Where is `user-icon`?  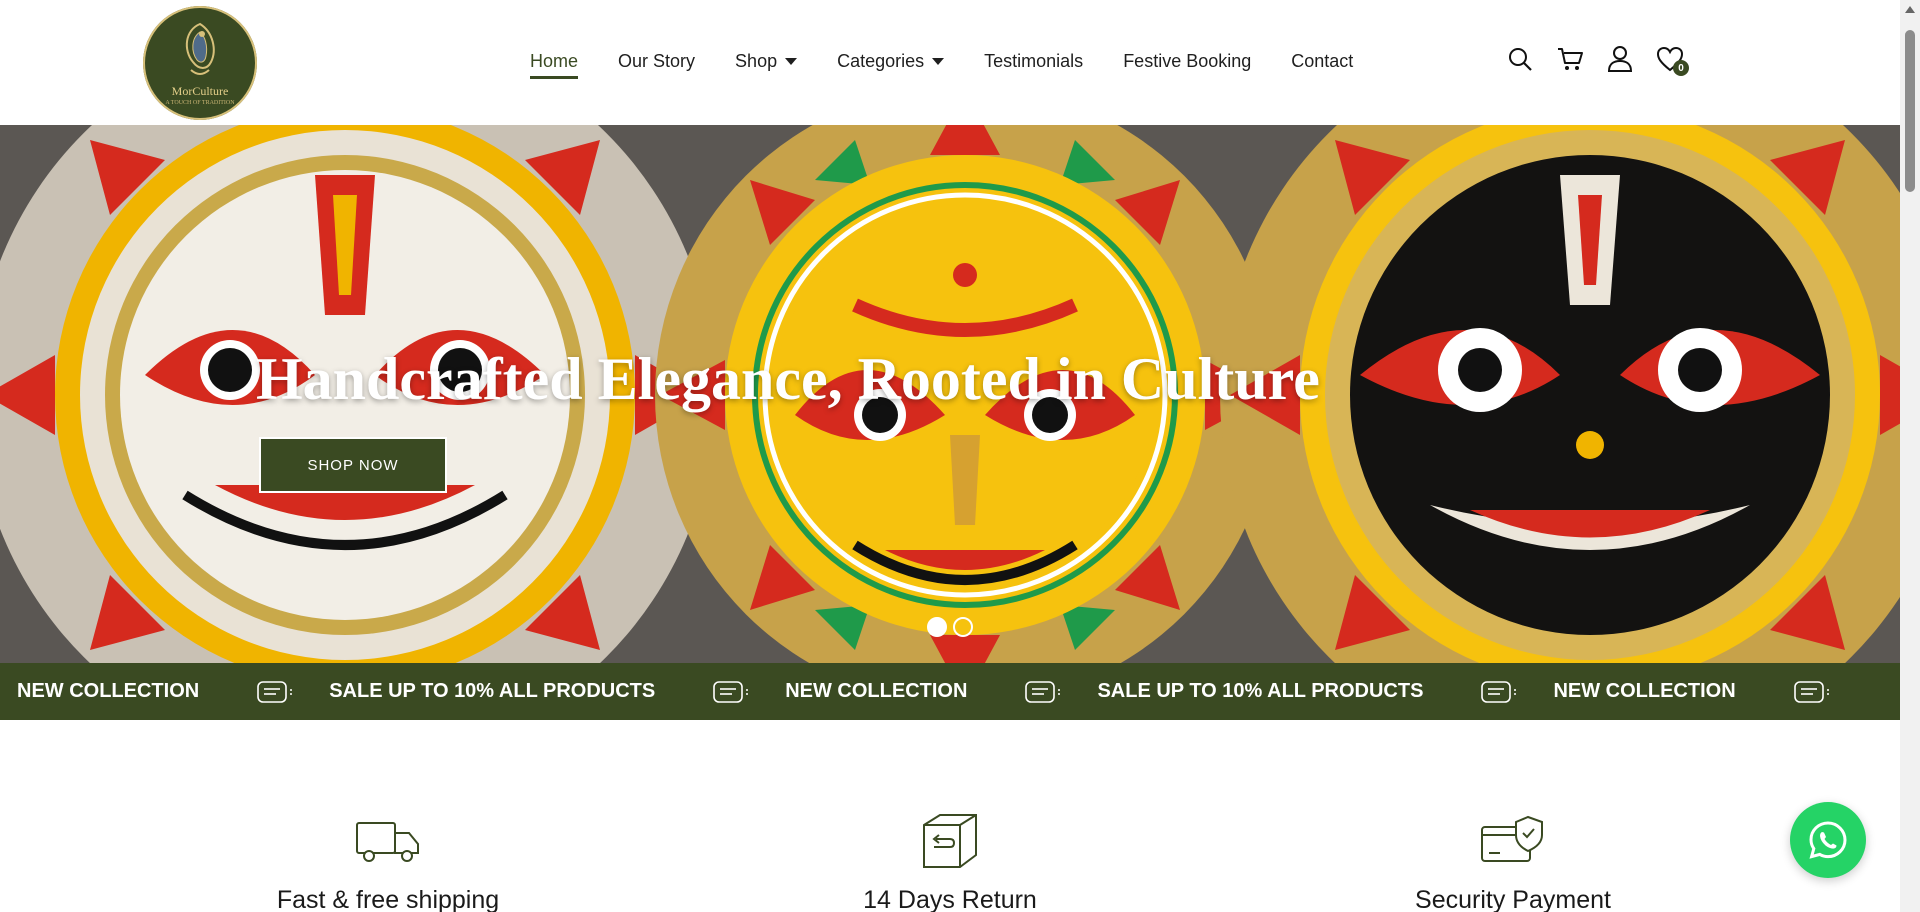 user-icon is located at coordinates (1620, 59).